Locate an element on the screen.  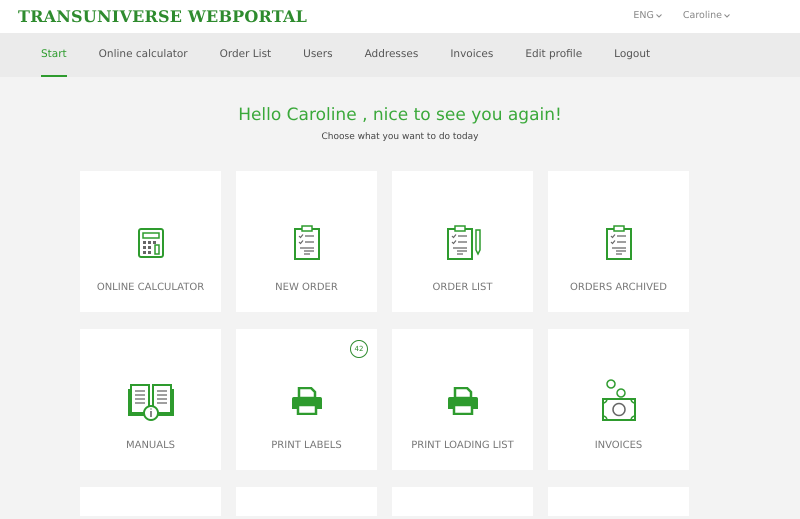
nav-tab: Logout is located at coordinates (632, 55).